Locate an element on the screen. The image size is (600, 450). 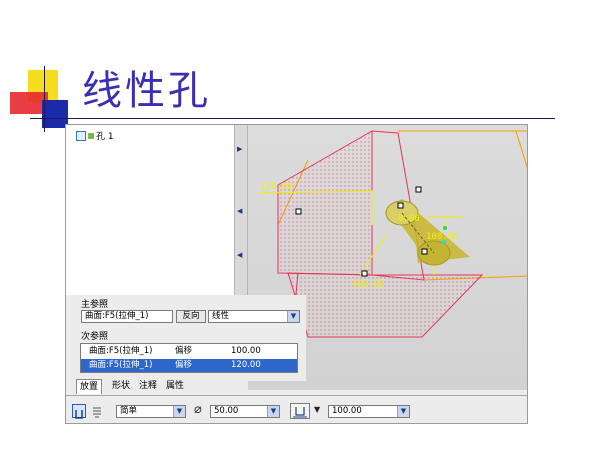
standard-hole-icon is located at coordinates (97, 411).